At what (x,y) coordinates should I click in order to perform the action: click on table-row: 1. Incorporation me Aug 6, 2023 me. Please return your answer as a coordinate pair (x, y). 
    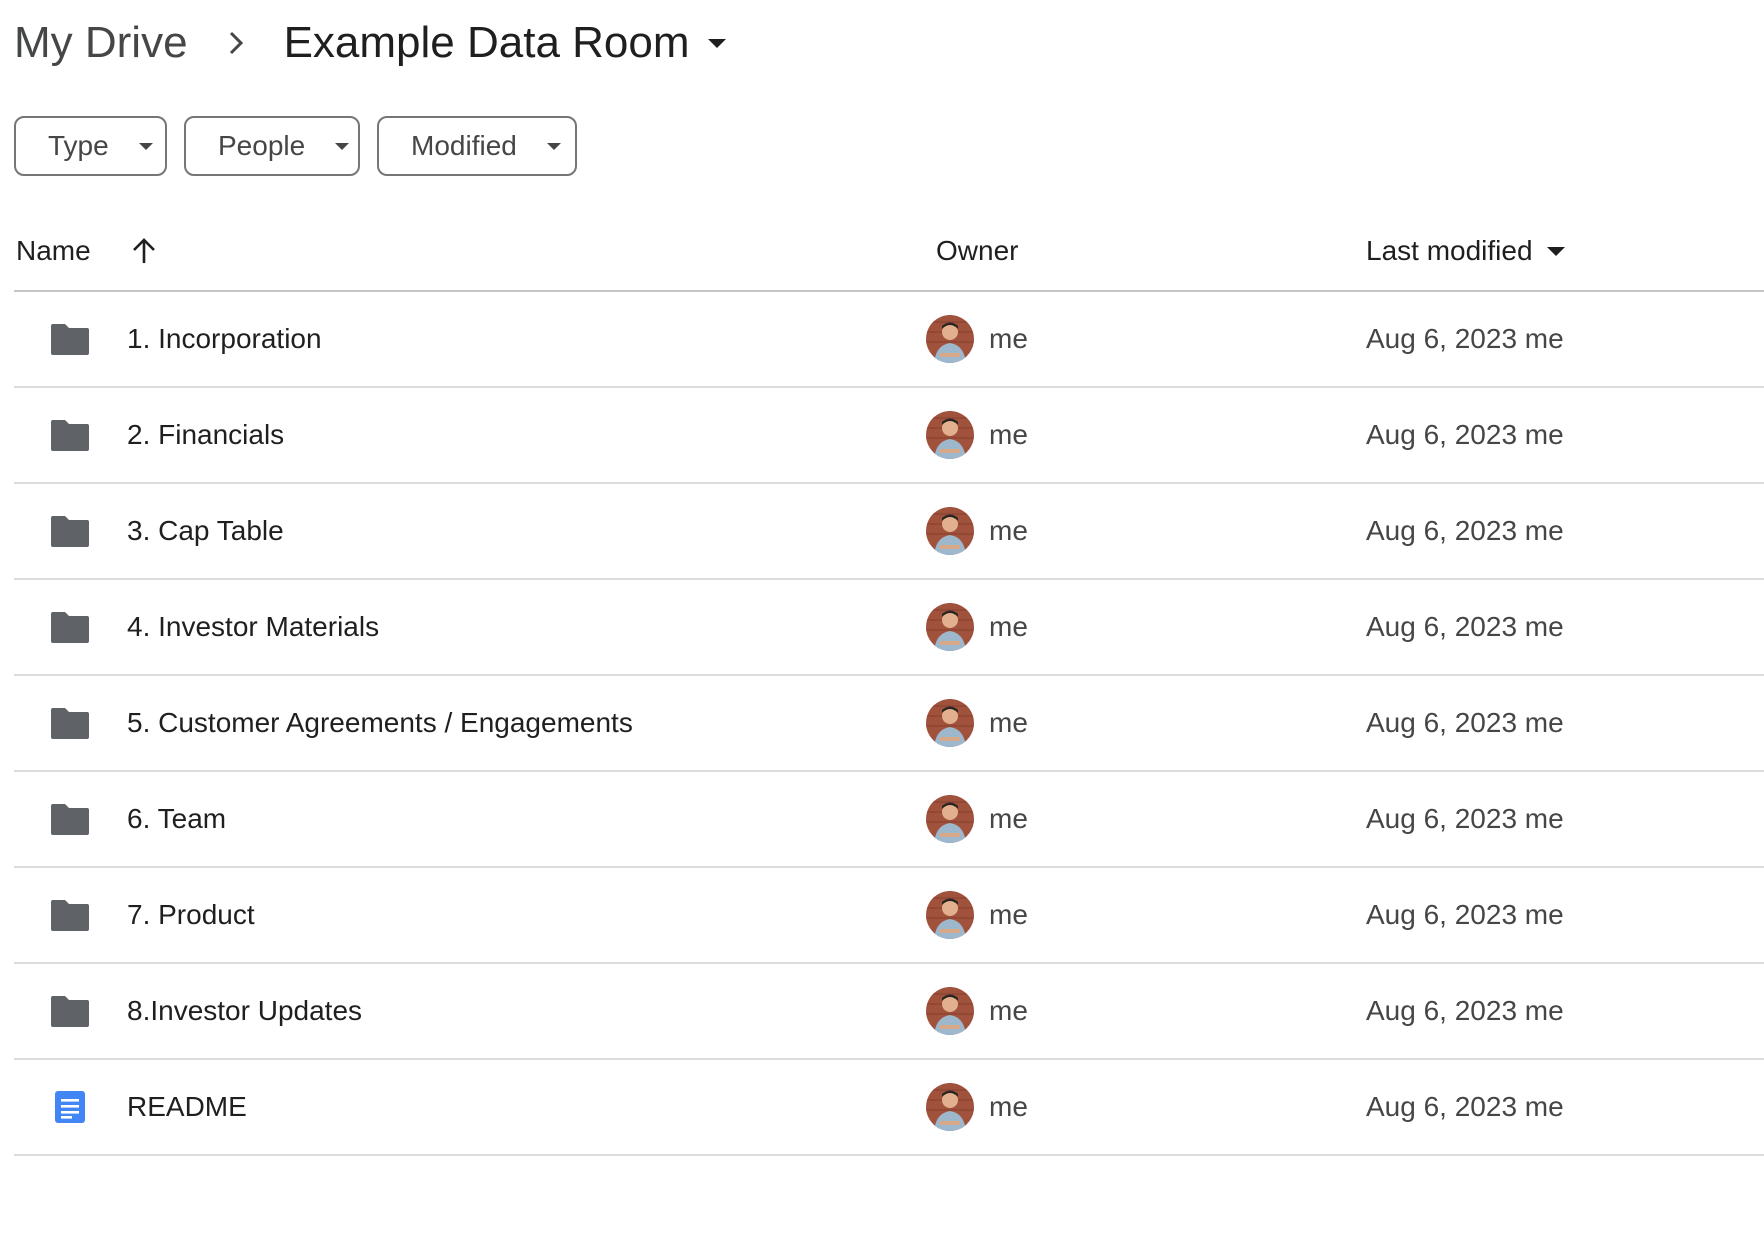
    Looking at the image, I should click on (889, 340).